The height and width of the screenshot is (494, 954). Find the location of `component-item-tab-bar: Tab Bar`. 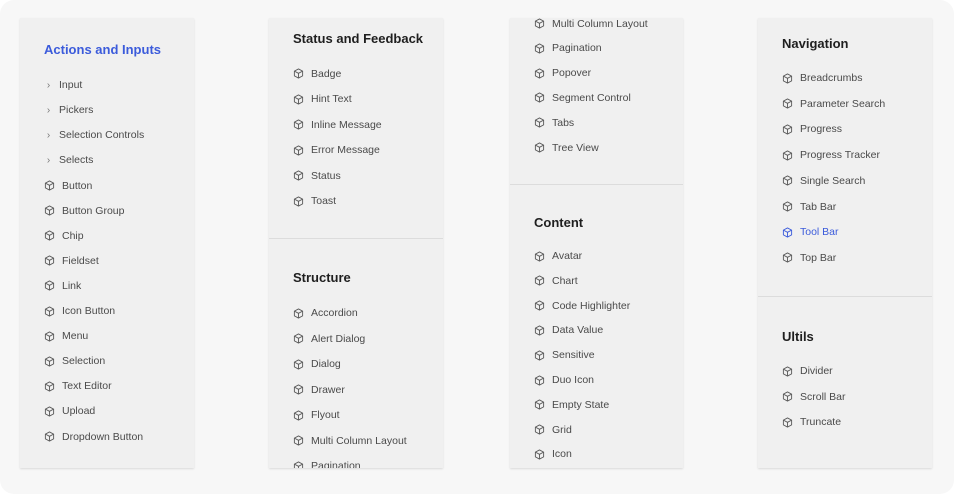

component-item-tab-bar: Tab Bar is located at coordinates (809, 207).